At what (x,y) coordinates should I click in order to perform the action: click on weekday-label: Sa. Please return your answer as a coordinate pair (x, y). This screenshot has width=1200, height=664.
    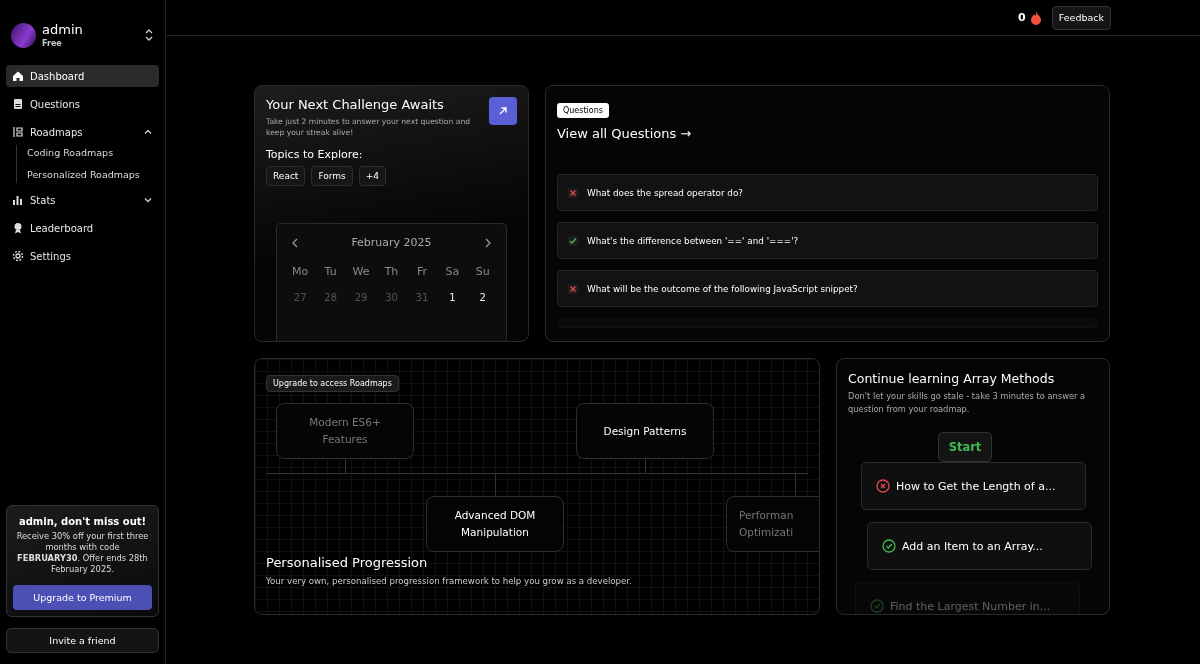
    Looking at the image, I should click on (452, 271).